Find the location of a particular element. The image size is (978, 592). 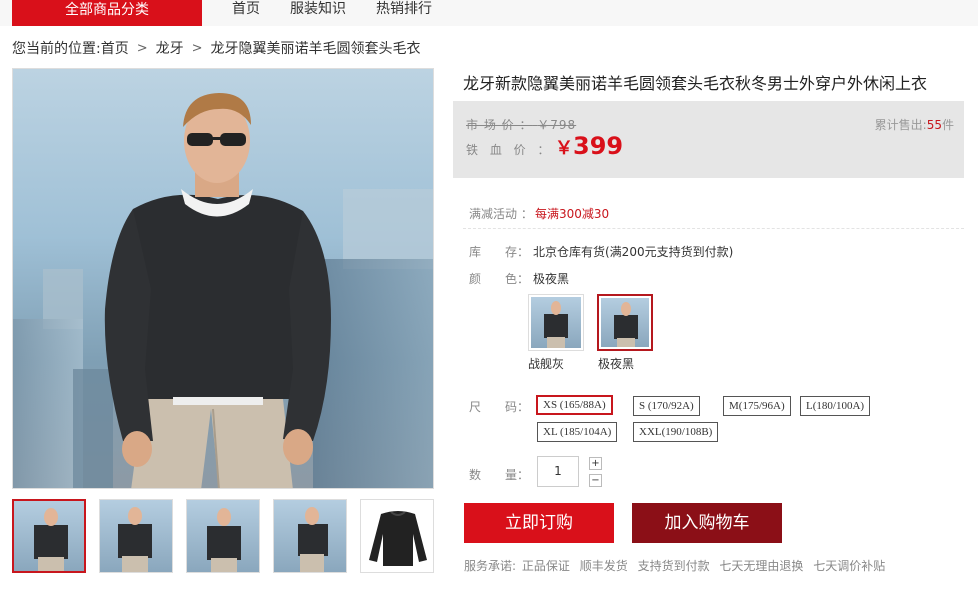

sale-price-value: 399 is located at coordinates (598, 146).